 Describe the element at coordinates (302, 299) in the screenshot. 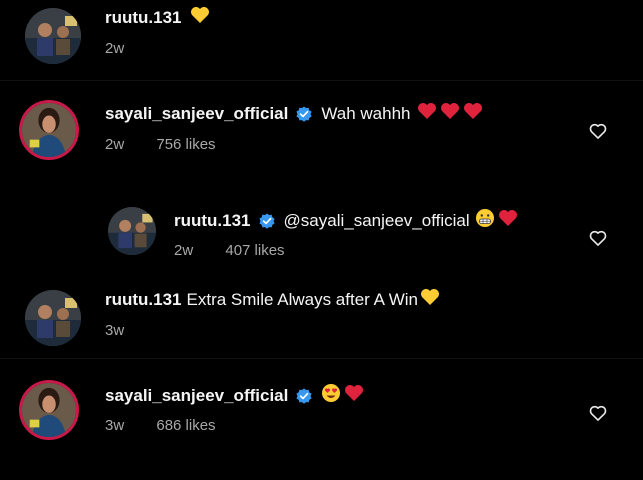

I see `comment-text: Extra Smile Always after A Win` at that location.